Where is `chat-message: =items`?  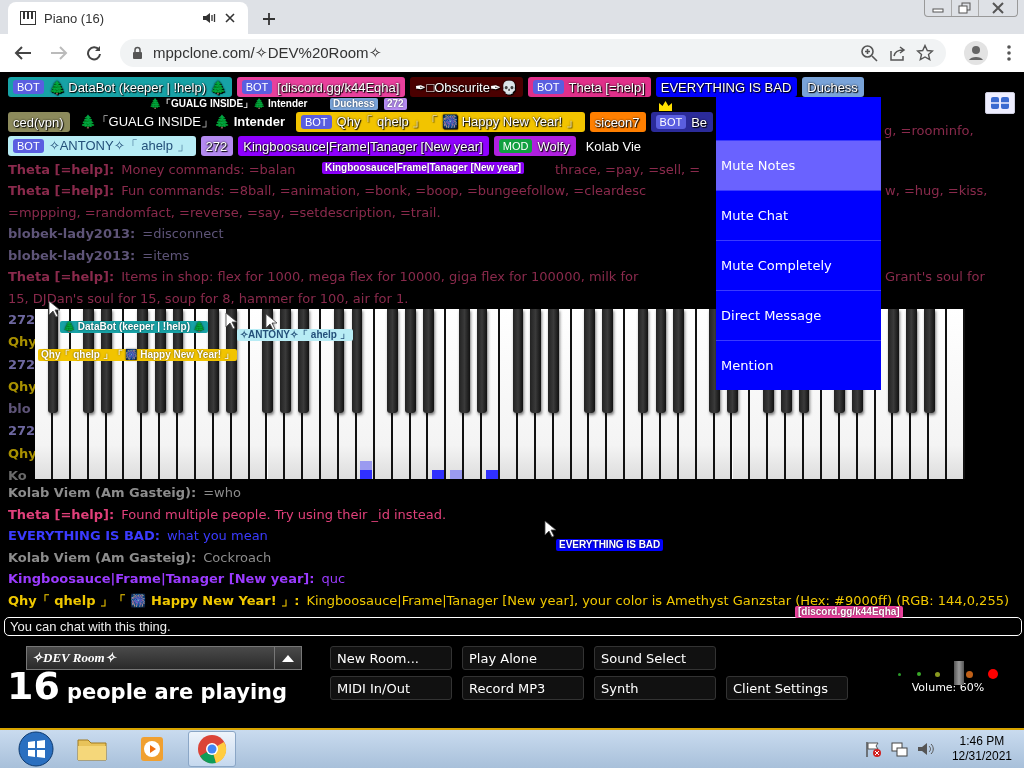 chat-message: =items is located at coordinates (166, 255).